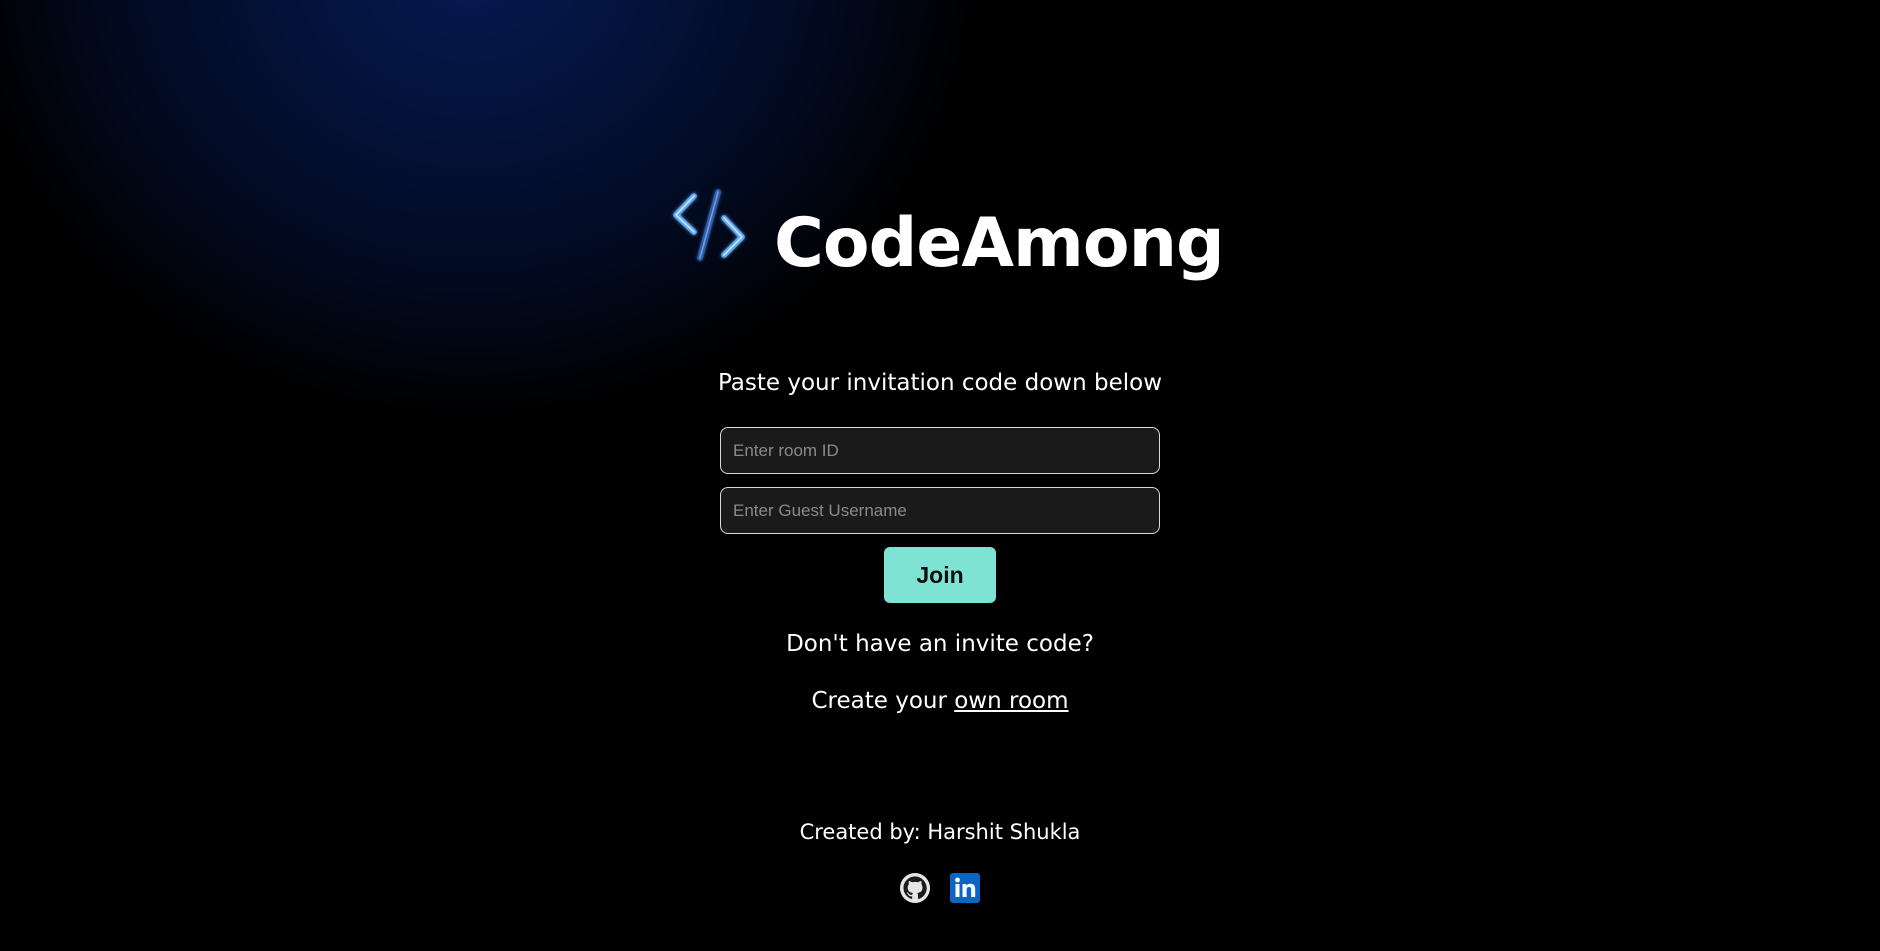  I want to click on github-icon, so click(915, 888).